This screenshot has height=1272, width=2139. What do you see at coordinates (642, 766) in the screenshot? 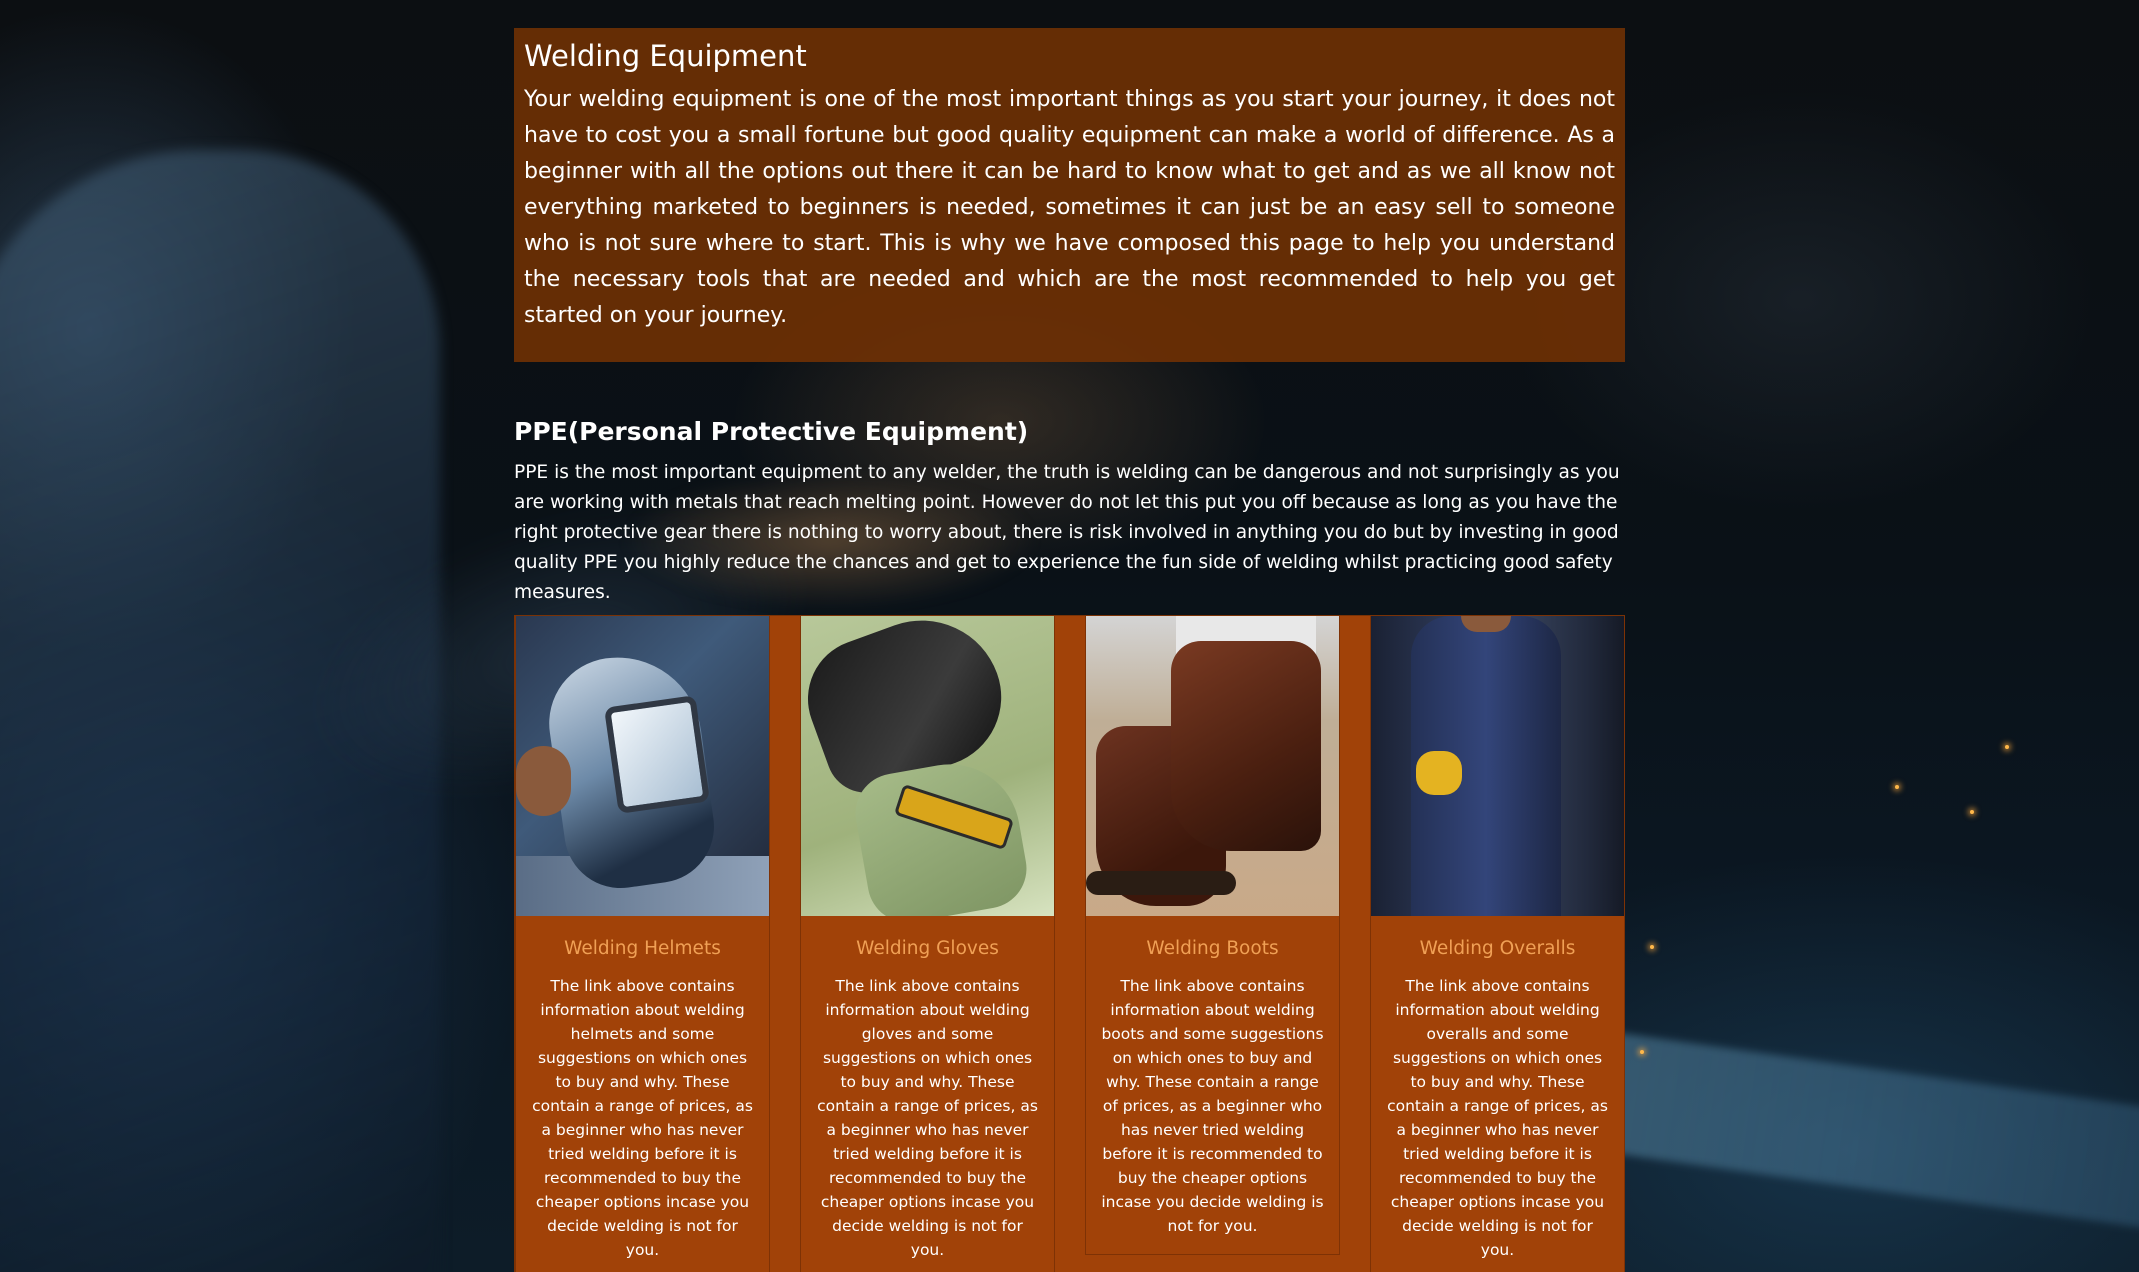
I see `welding-helmet-image` at bounding box center [642, 766].